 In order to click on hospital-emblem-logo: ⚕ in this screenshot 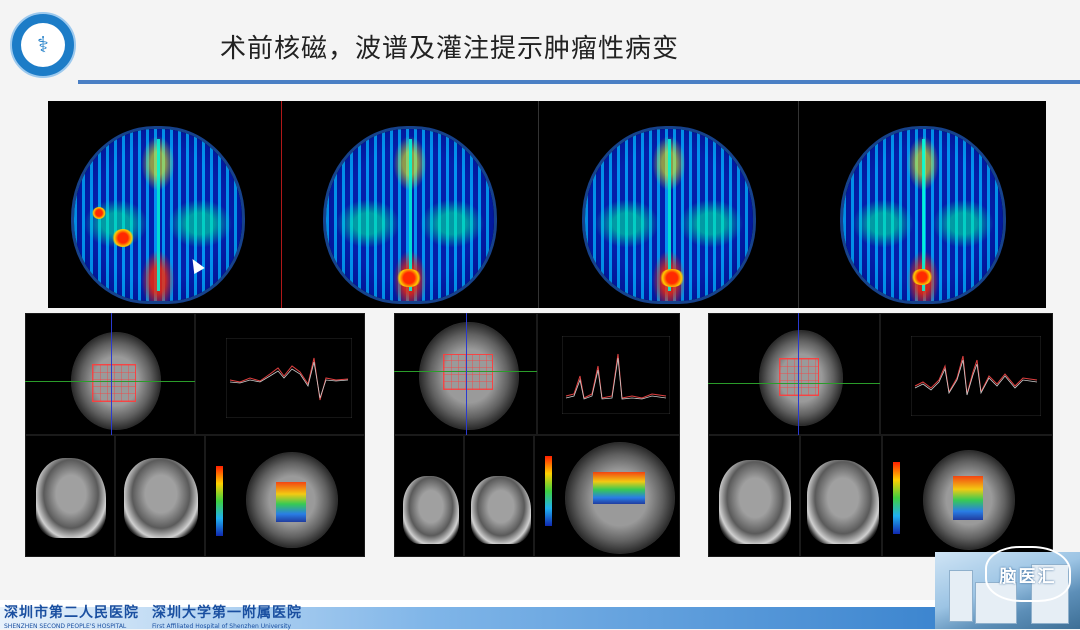, I will do `click(43, 45)`.